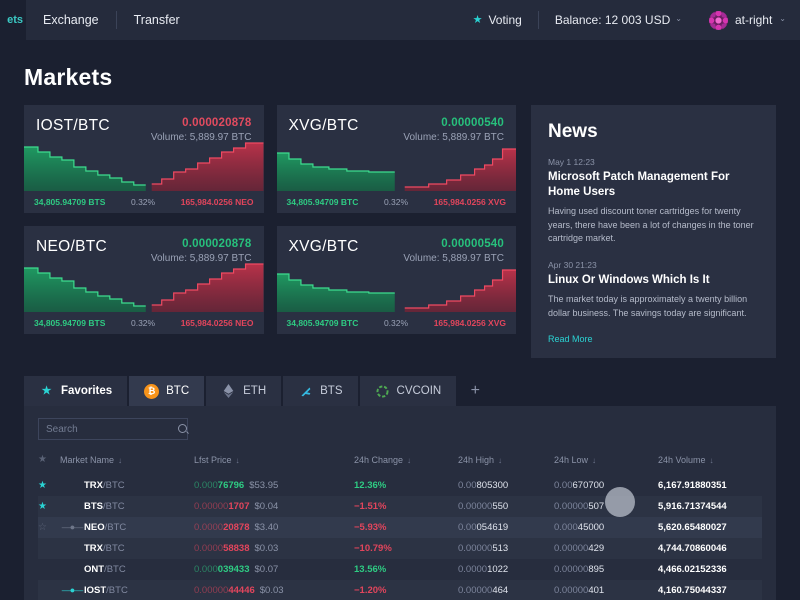 This screenshot has height=600, width=800. I want to click on market-card-volume: Volume: 5,889.97 BTC, so click(453, 258).